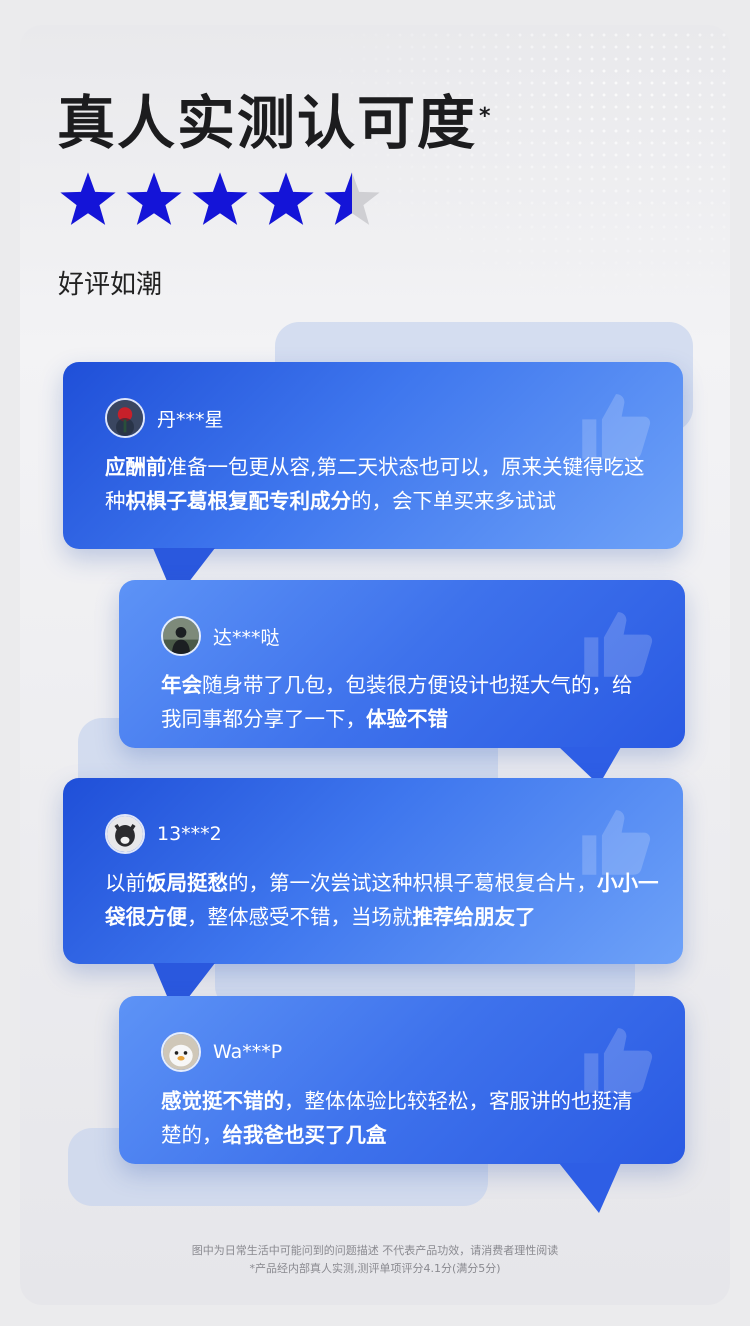  I want to click on penguin-avatar-icon, so click(181, 1052).